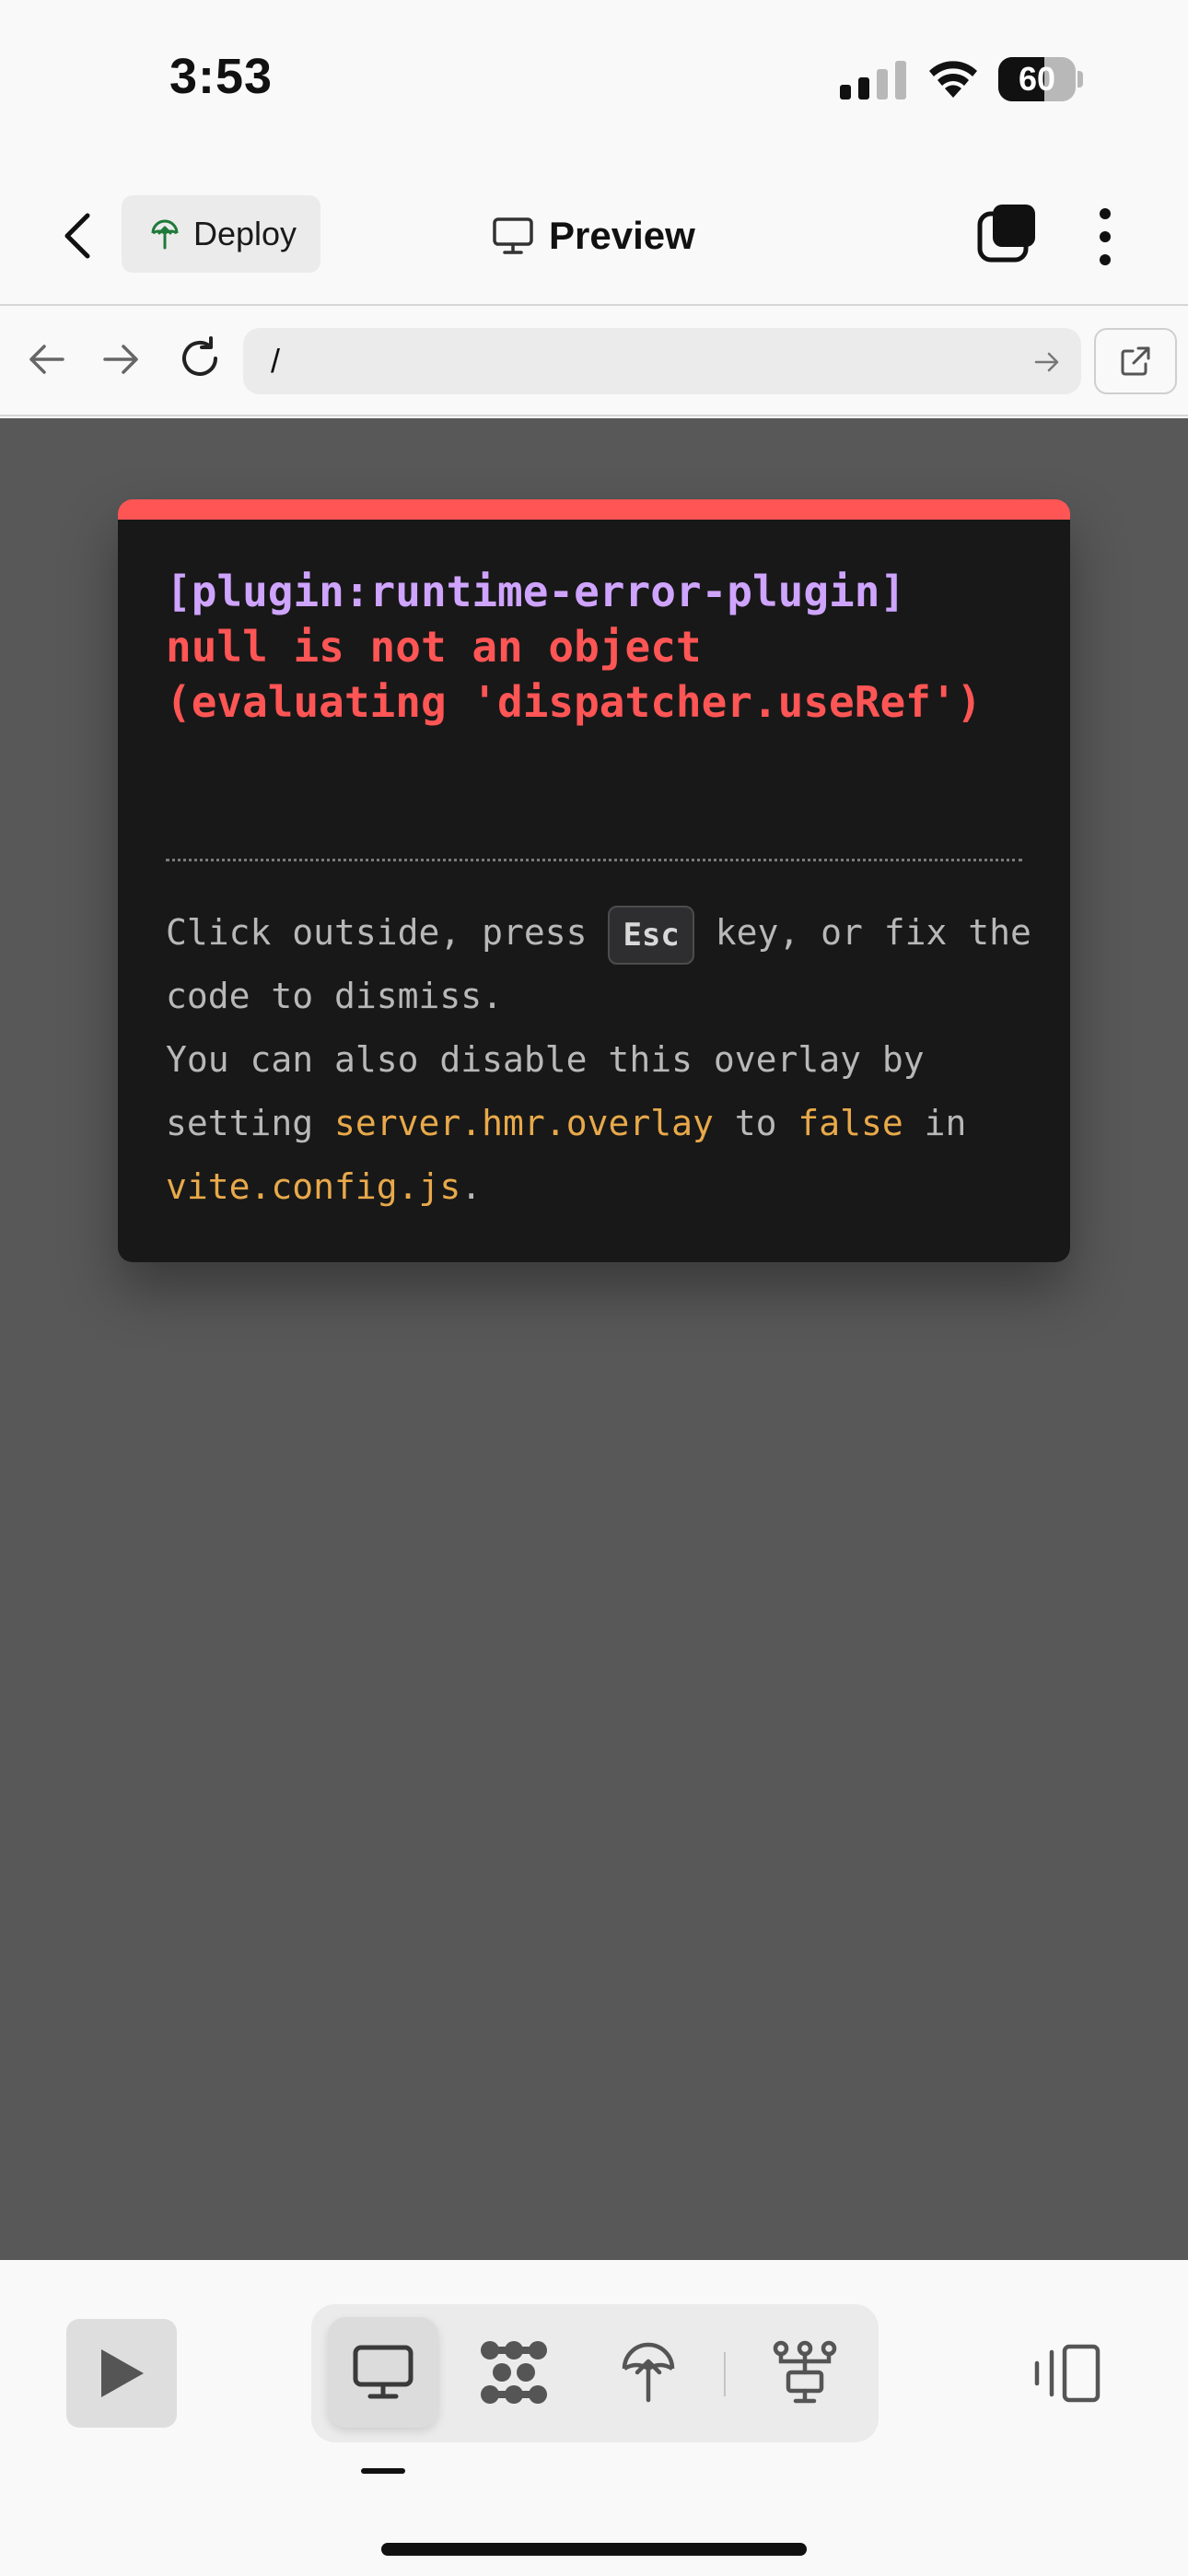 The image size is (1188, 2576). Describe the element at coordinates (471, 1186) in the screenshot. I see `tip-text: .` at that location.